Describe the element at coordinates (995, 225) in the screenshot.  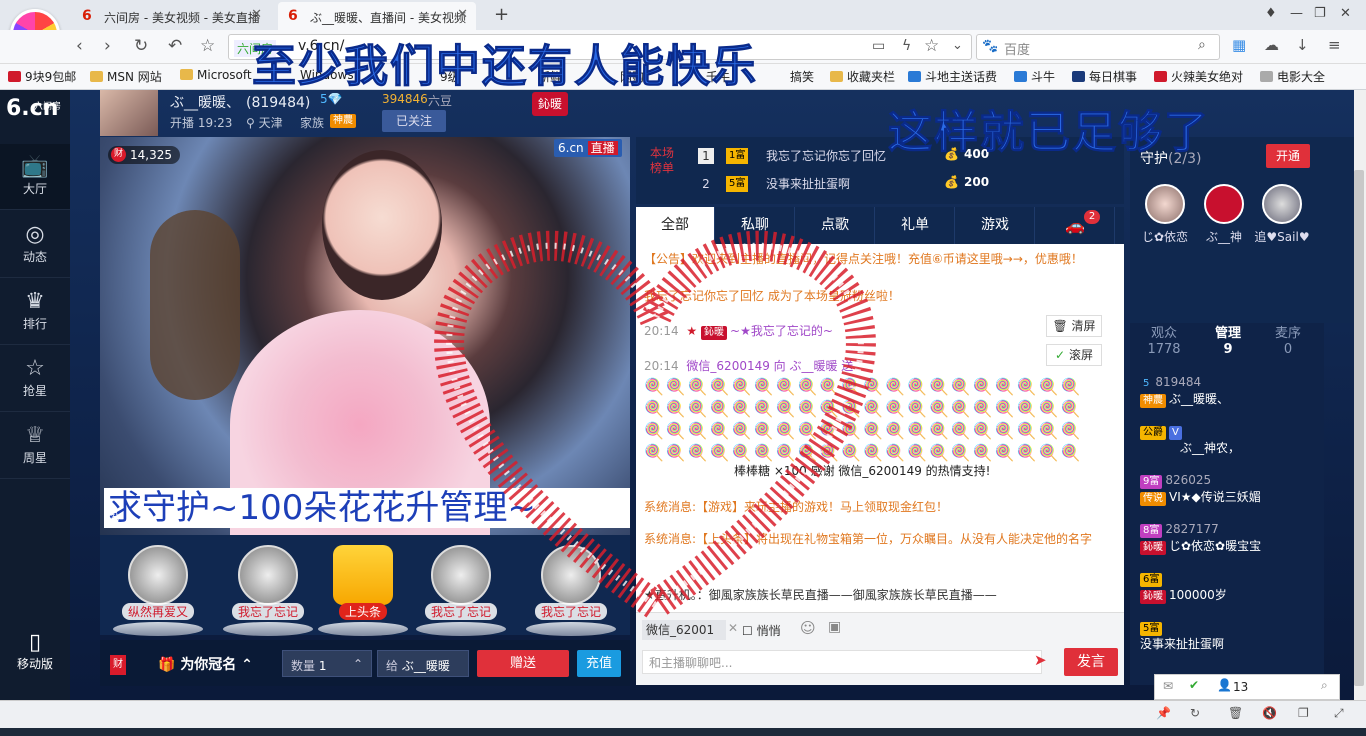
I see `tab-games: 游戏` at that location.